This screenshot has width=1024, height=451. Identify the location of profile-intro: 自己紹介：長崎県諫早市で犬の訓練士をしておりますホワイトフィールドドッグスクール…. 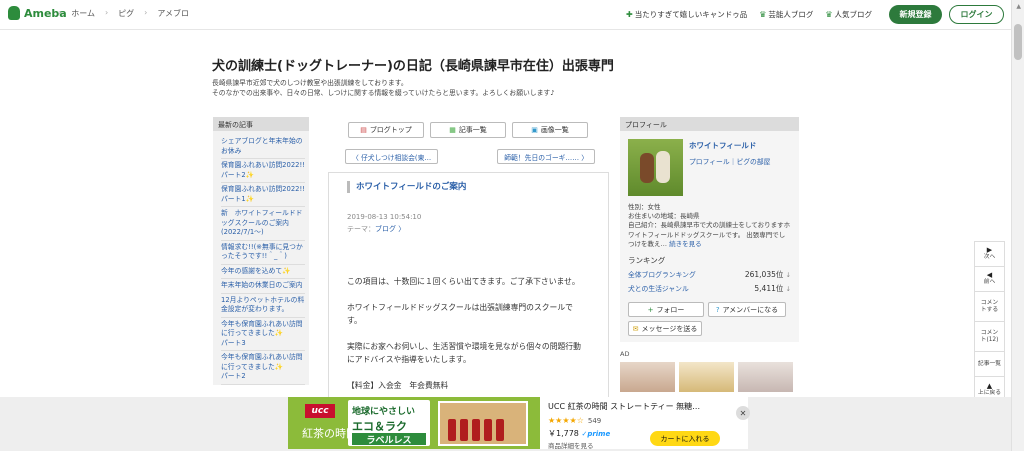
(709, 234).